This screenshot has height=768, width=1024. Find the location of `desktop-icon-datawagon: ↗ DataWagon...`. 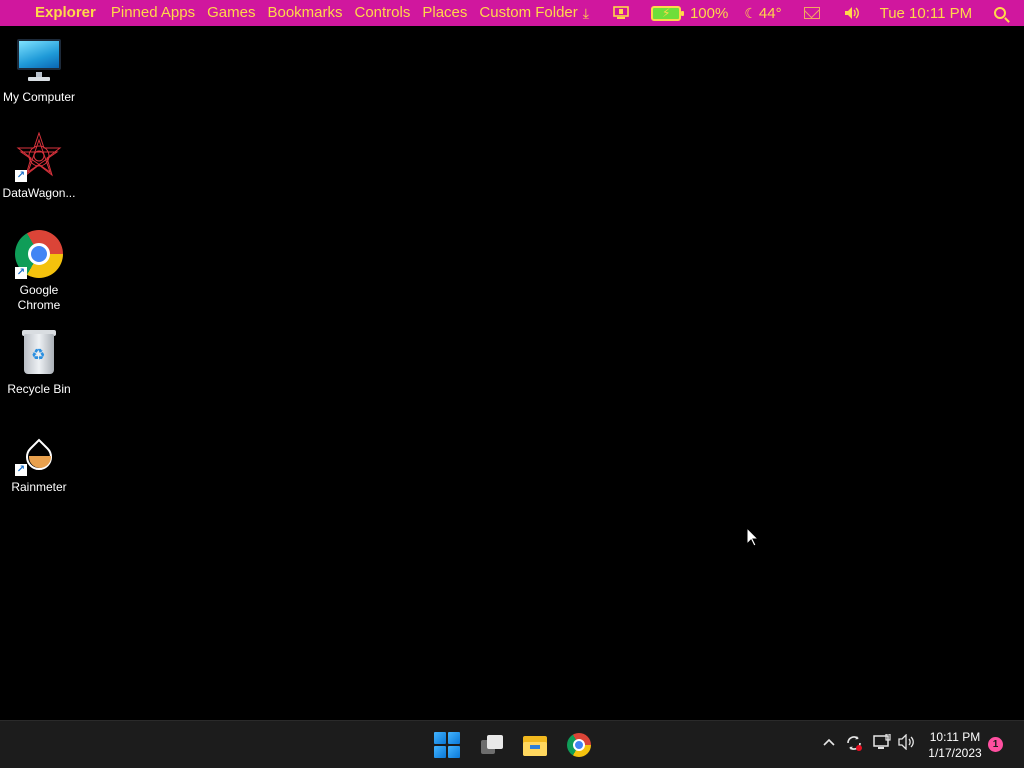

desktop-icon-datawagon: ↗ DataWagon... is located at coordinates (39, 166).